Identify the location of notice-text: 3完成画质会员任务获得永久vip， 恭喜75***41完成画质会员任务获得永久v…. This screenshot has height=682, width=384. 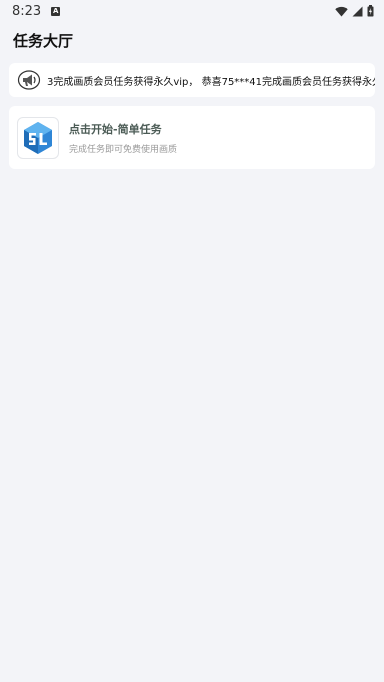
(211, 82).